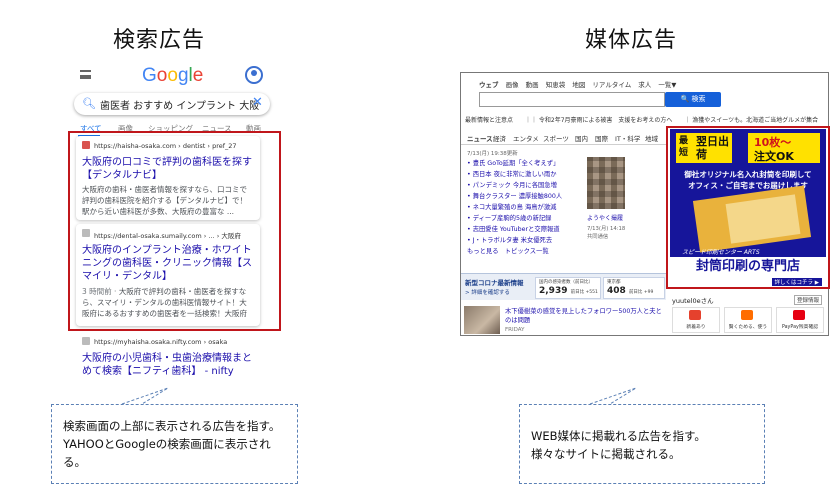 This screenshot has height=495, width=837. I want to click on media-callout-pointer, so click(613, 396).